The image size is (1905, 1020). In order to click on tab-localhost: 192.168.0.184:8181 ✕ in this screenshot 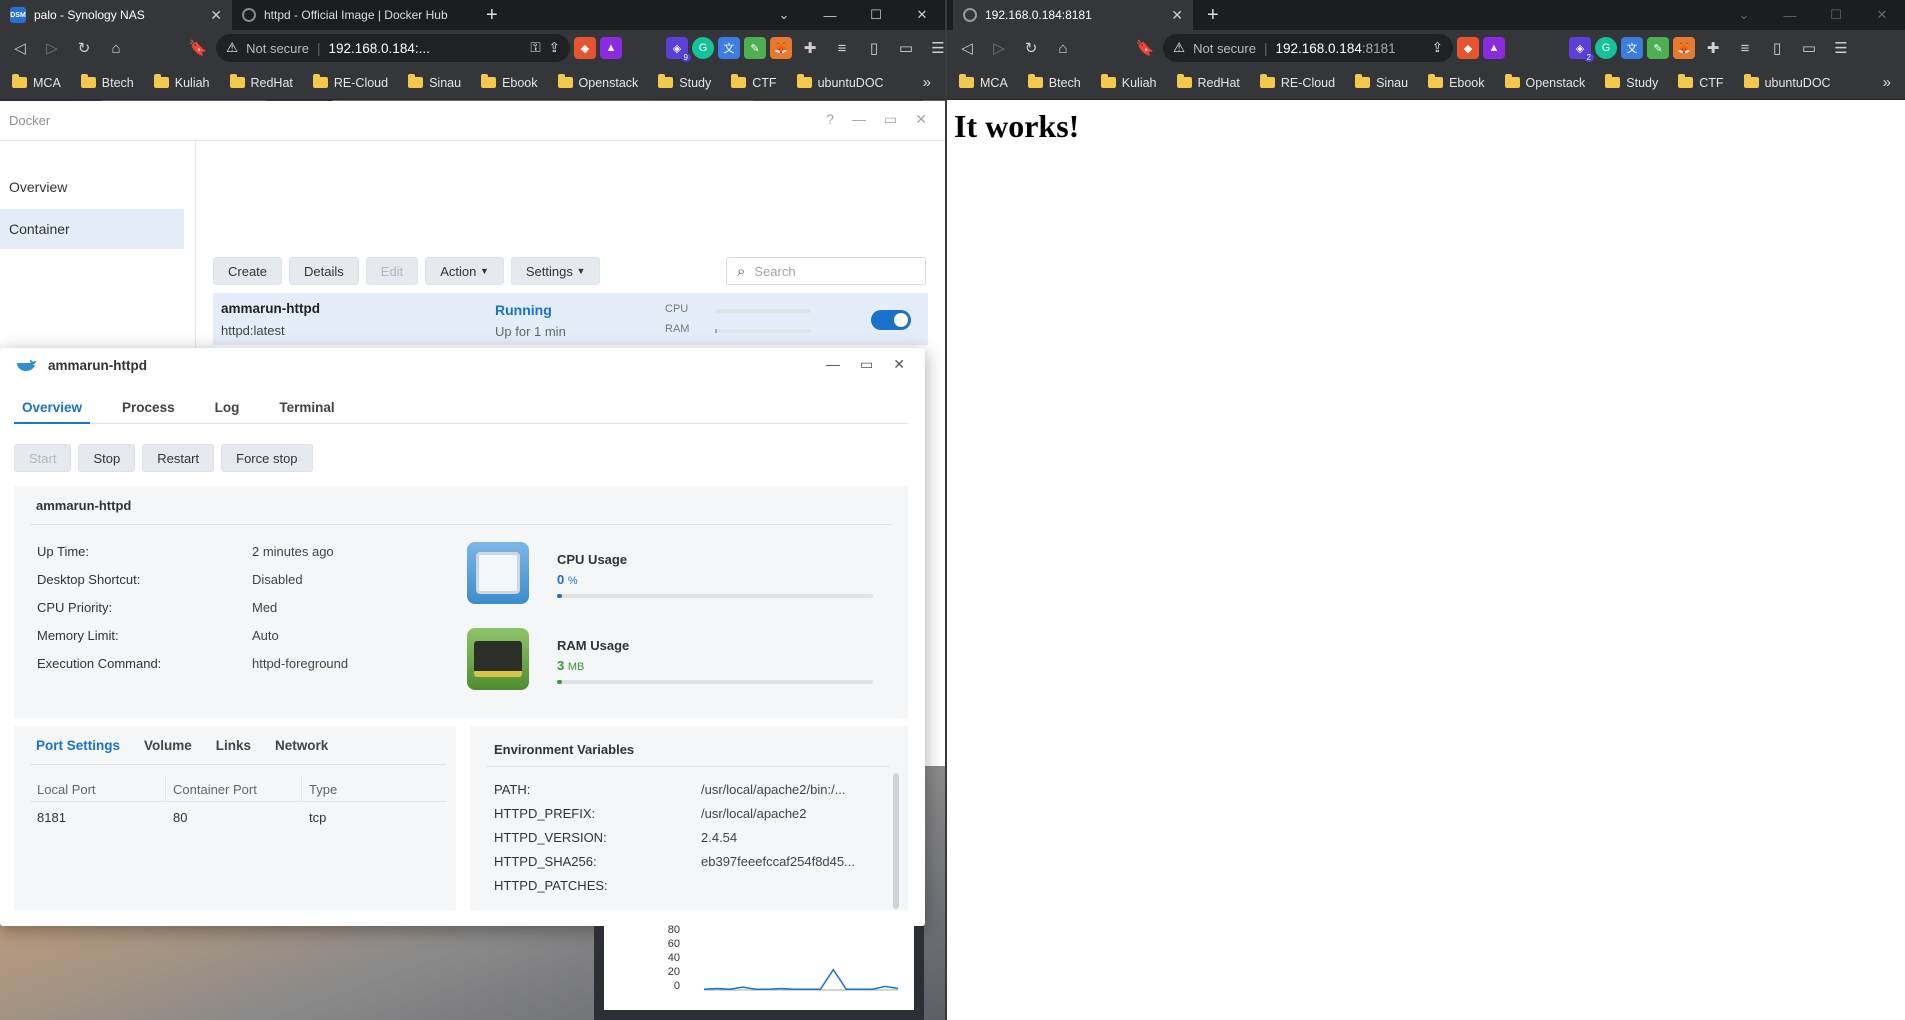, I will do `click(1073, 15)`.